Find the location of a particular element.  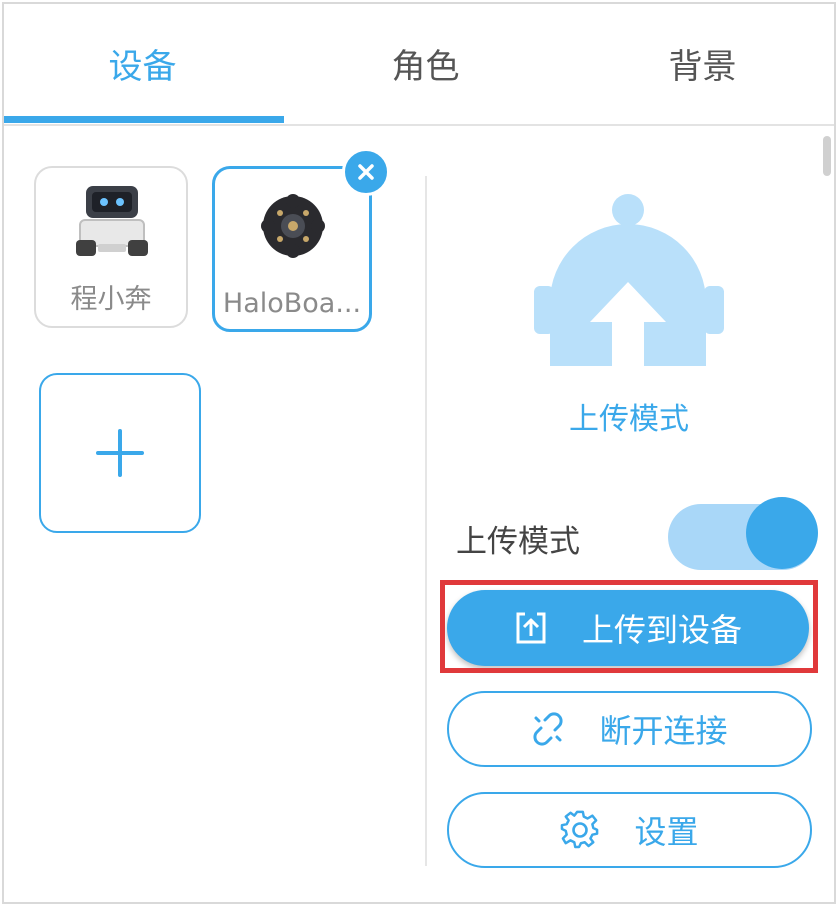

gear-icon is located at coordinates (580, 830).